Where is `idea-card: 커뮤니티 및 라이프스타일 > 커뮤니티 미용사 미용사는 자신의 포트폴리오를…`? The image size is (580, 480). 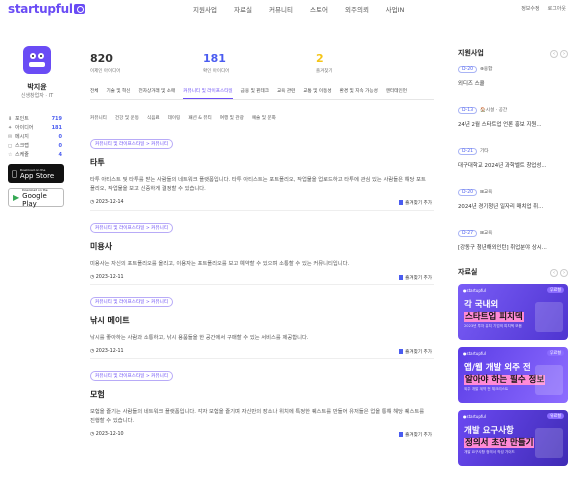
idea-card: 커뮤니티 및 라이프스타일 > 커뮤니티 미용사 미용사는 자신의 포트폴리오를… is located at coordinates (262, 254).